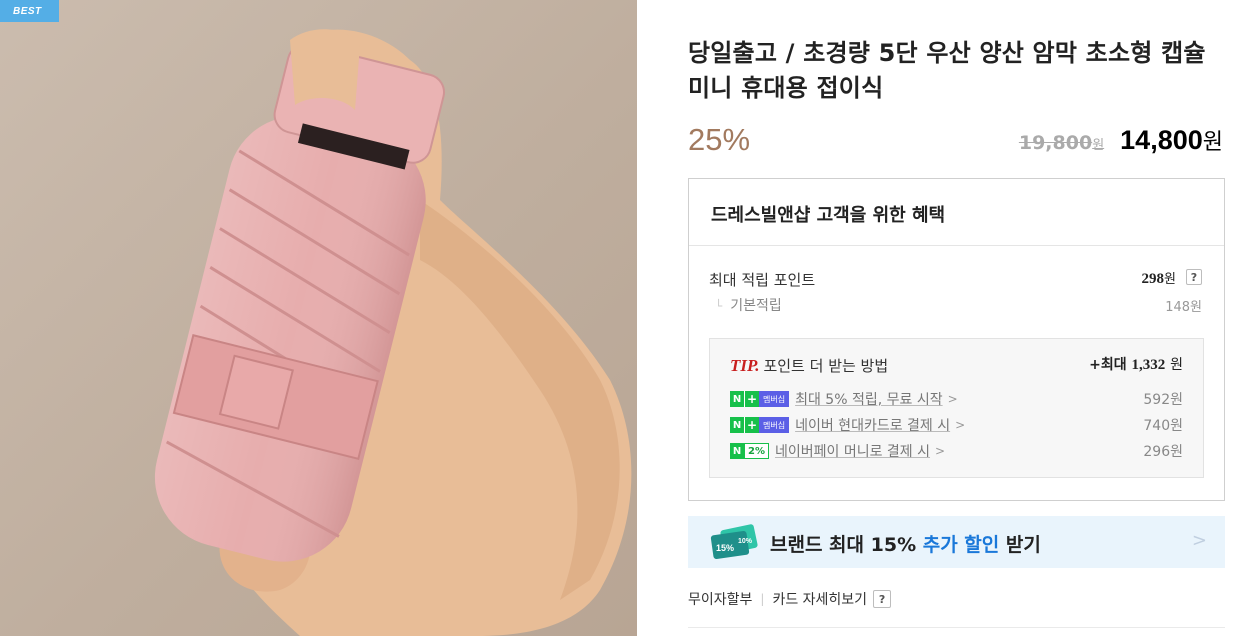  Describe the element at coordinates (762, 280) in the screenshot. I see `max-points-label: 최대 적립 포인트` at that location.